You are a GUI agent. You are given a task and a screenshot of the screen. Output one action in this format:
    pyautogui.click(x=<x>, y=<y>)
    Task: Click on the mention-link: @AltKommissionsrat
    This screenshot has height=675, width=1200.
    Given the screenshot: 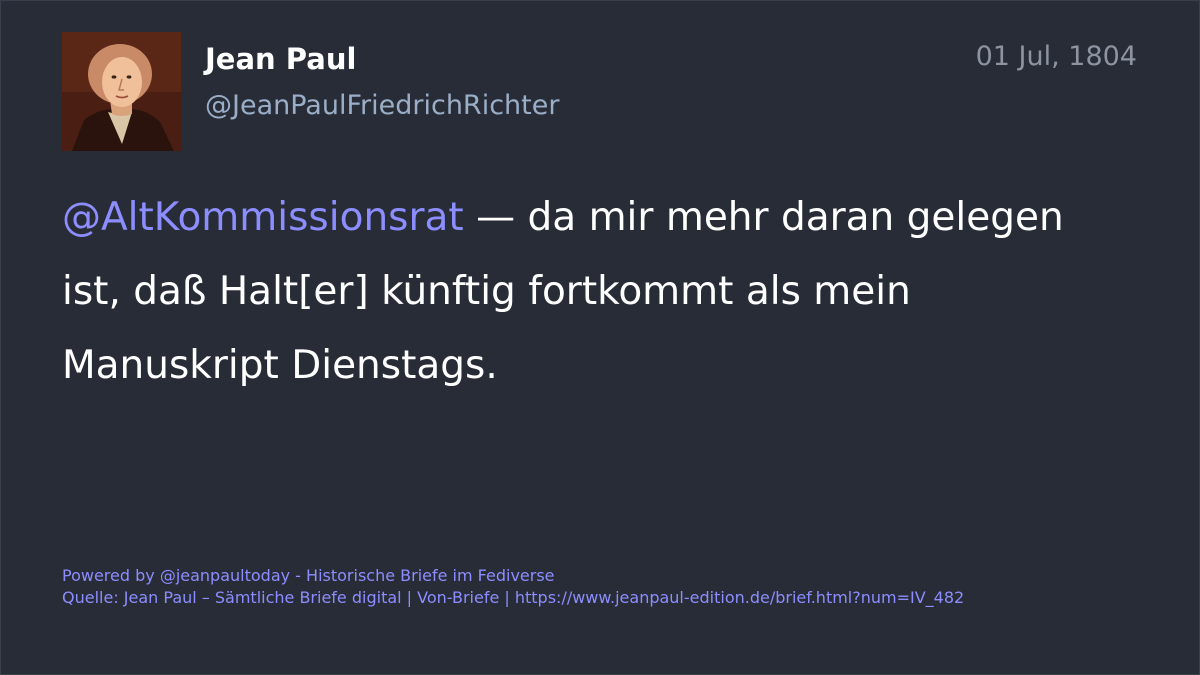 What is the action you would take?
    pyautogui.click(x=263, y=217)
    